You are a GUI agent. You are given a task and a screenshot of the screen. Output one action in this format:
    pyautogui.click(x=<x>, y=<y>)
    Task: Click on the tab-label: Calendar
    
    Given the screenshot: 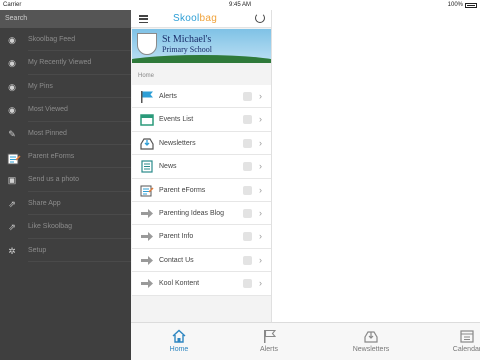 What is the action you would take?
    pyautogui.click(x=466, y=349)
    